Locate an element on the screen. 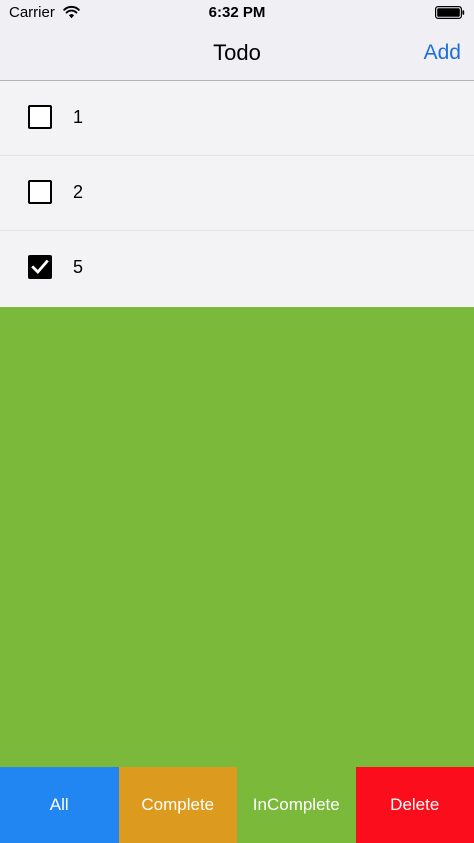  filter-all-button: All is located at coordinates (59, 805).